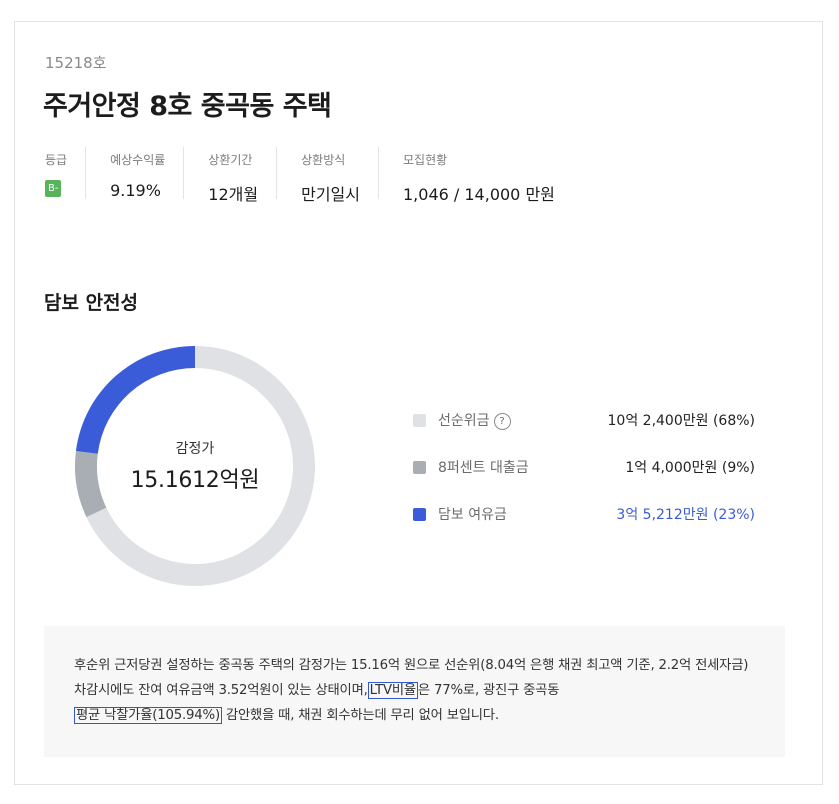  I want to click on product-number: 15218호, so click(76, 63).